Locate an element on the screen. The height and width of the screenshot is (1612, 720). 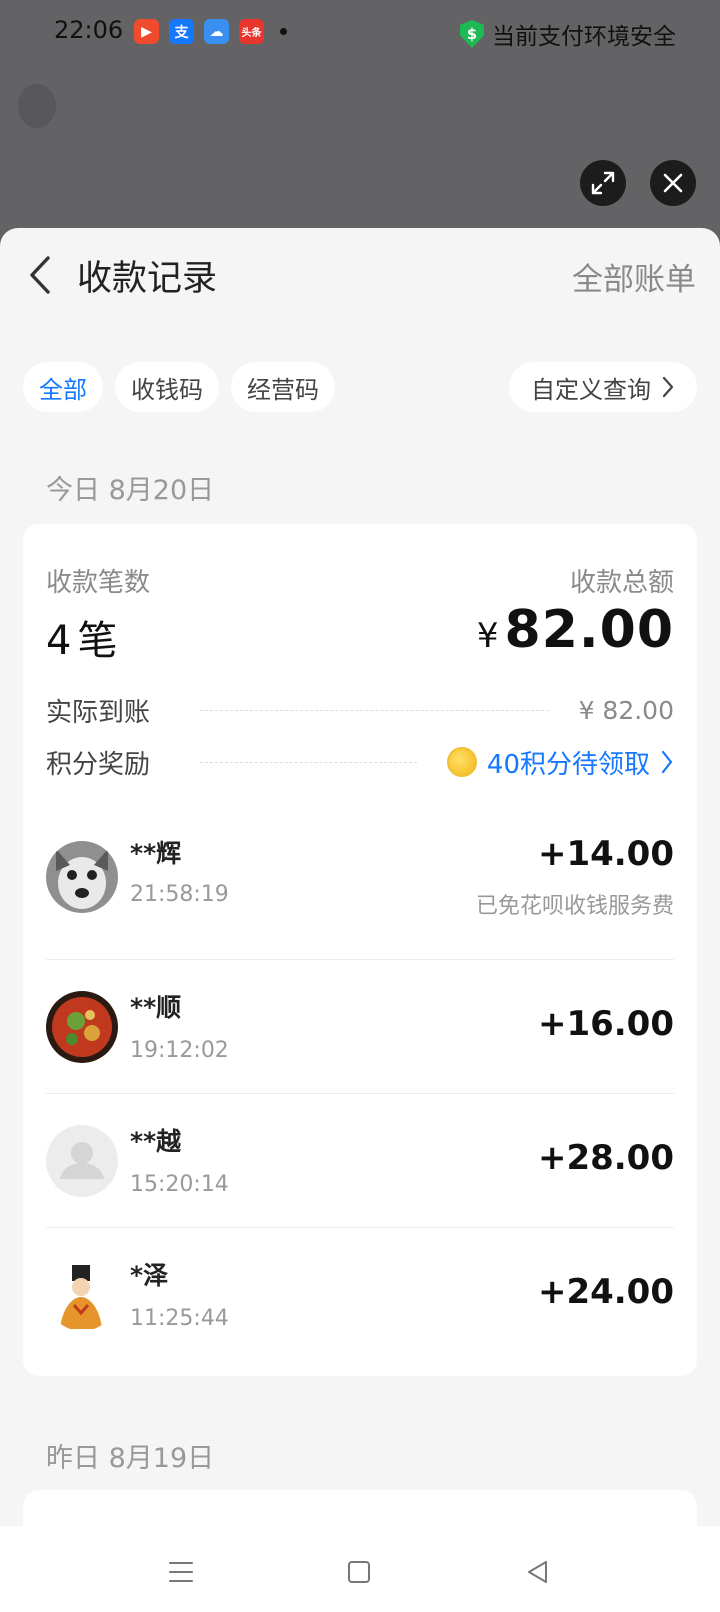
date-header-yesterday: 昨日 8月19日 is located at coordinates (130, 1458).